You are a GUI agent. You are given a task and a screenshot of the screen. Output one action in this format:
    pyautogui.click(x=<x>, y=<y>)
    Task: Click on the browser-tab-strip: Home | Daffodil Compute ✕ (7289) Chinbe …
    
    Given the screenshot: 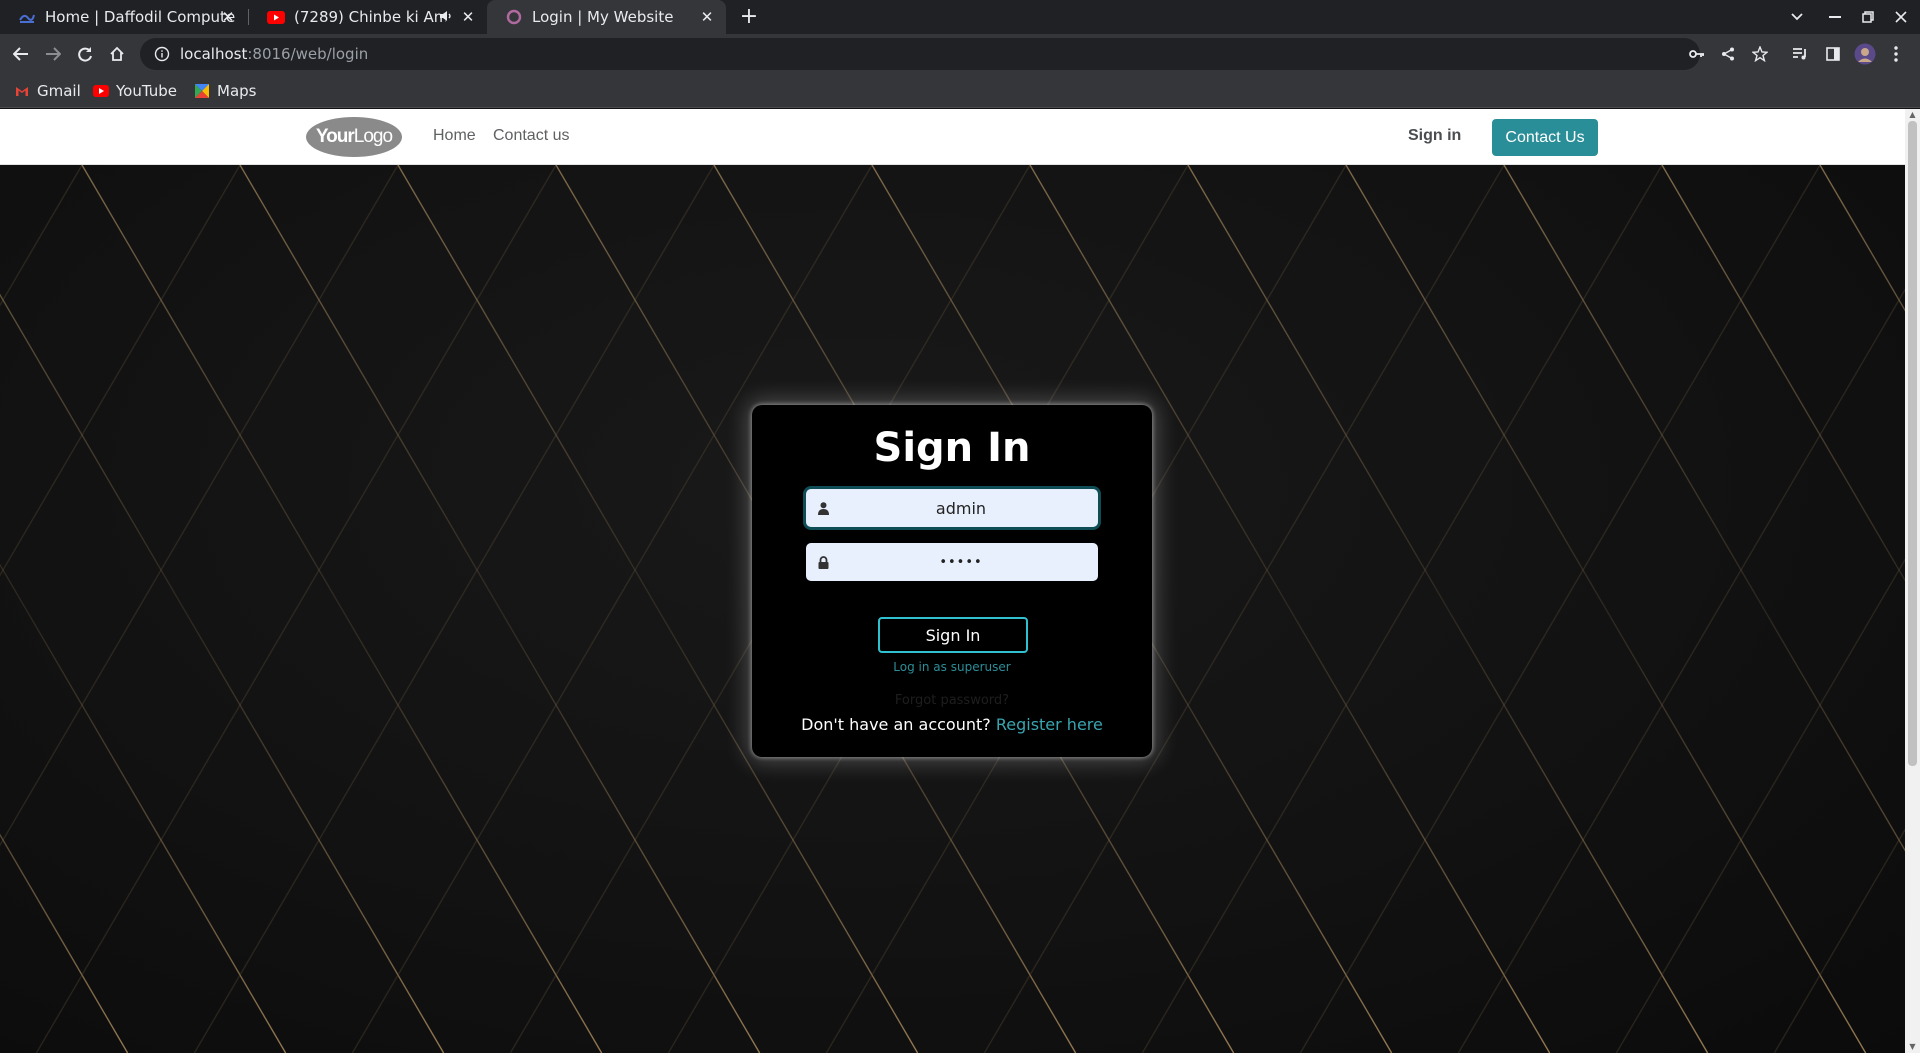 What is the action you would take?
    pyautogui.click(x=960, y=17)
    